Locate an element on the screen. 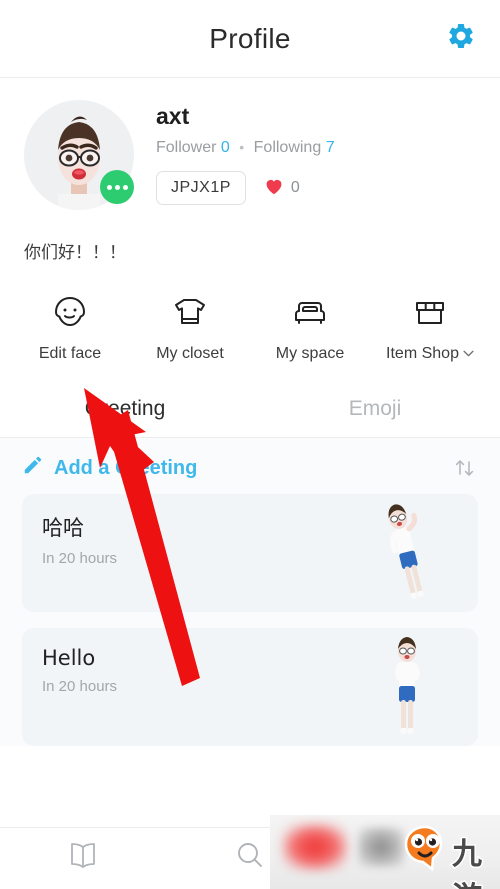  pencil-icon is located at coordinates (33, 468).